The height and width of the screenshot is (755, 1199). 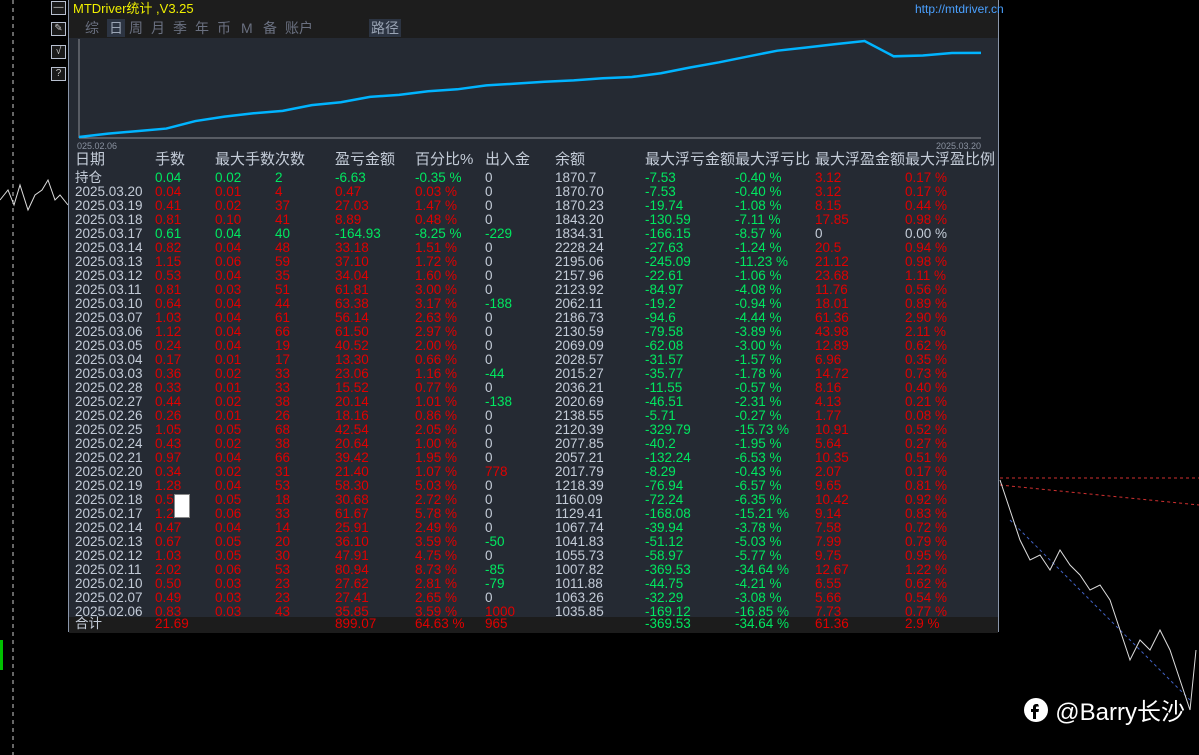 What do you see at coordinates (758, 359) in the screenshot?
I see `cell-col-9: -1.57 %` at bounding box center [758, 359].